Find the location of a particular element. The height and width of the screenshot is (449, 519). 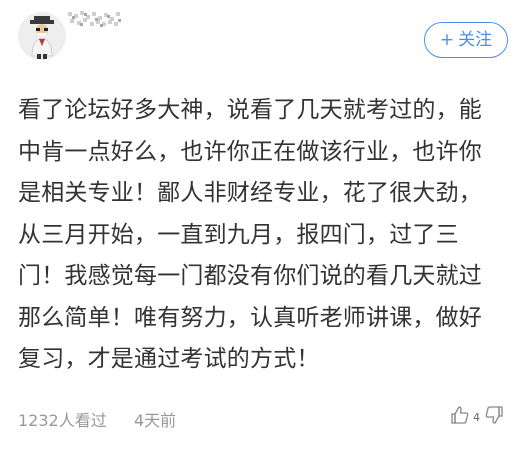

post-time: 4天前 is located at coordinates (155, 420).